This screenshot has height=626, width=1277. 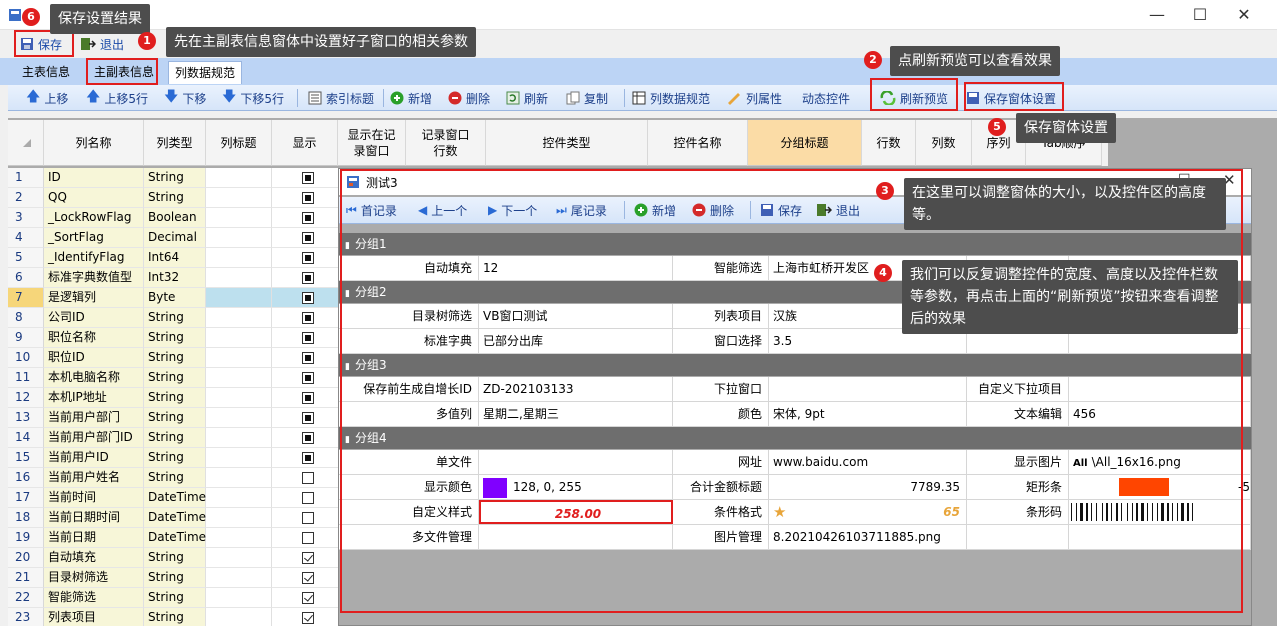 I want to click on cell-column-type: Boolean, so click(x=175, y=218).